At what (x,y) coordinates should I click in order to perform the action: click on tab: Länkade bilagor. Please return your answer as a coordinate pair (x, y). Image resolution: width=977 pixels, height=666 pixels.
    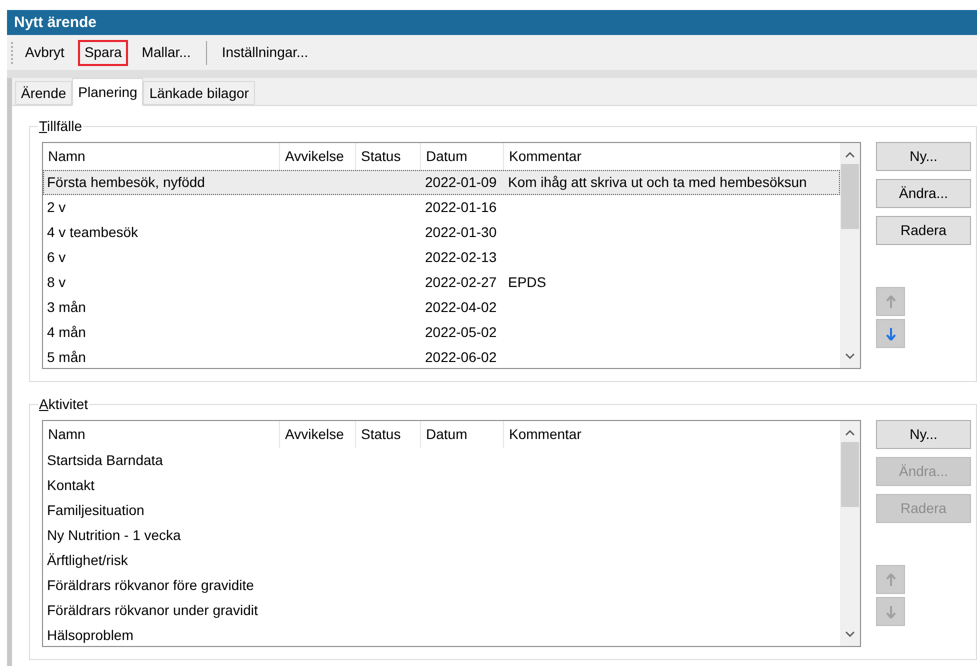
    Looking at the image, I should click on (199, 93).